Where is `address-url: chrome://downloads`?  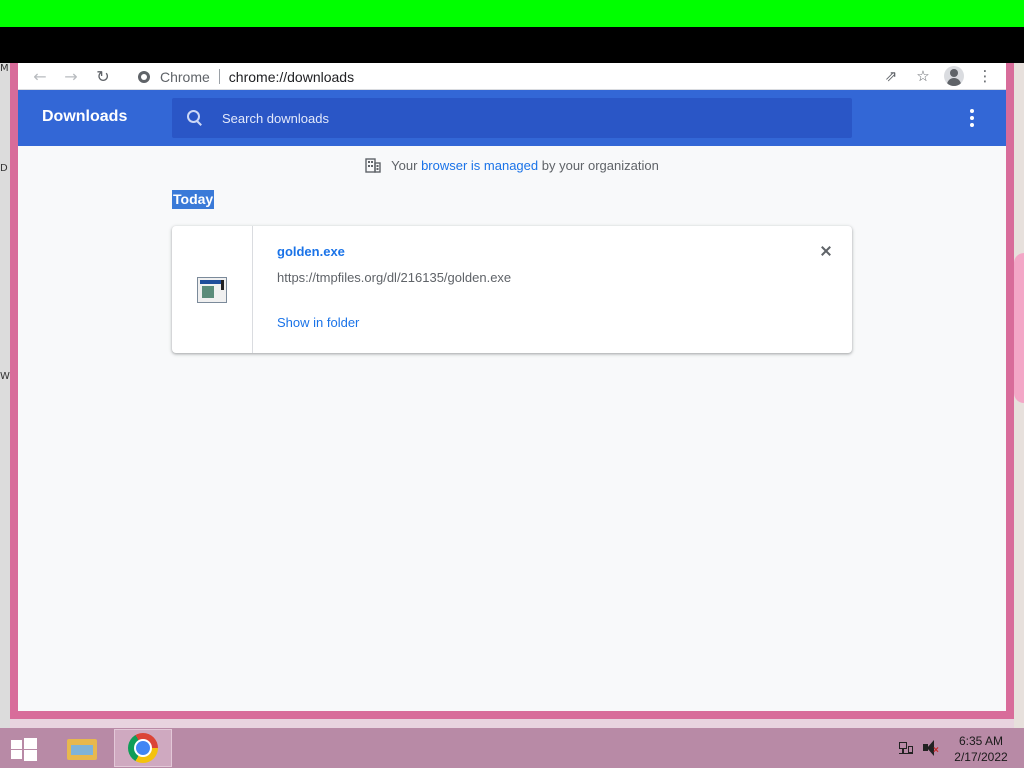
address-url: chrome://downloads is located at coordinates (291, 77).